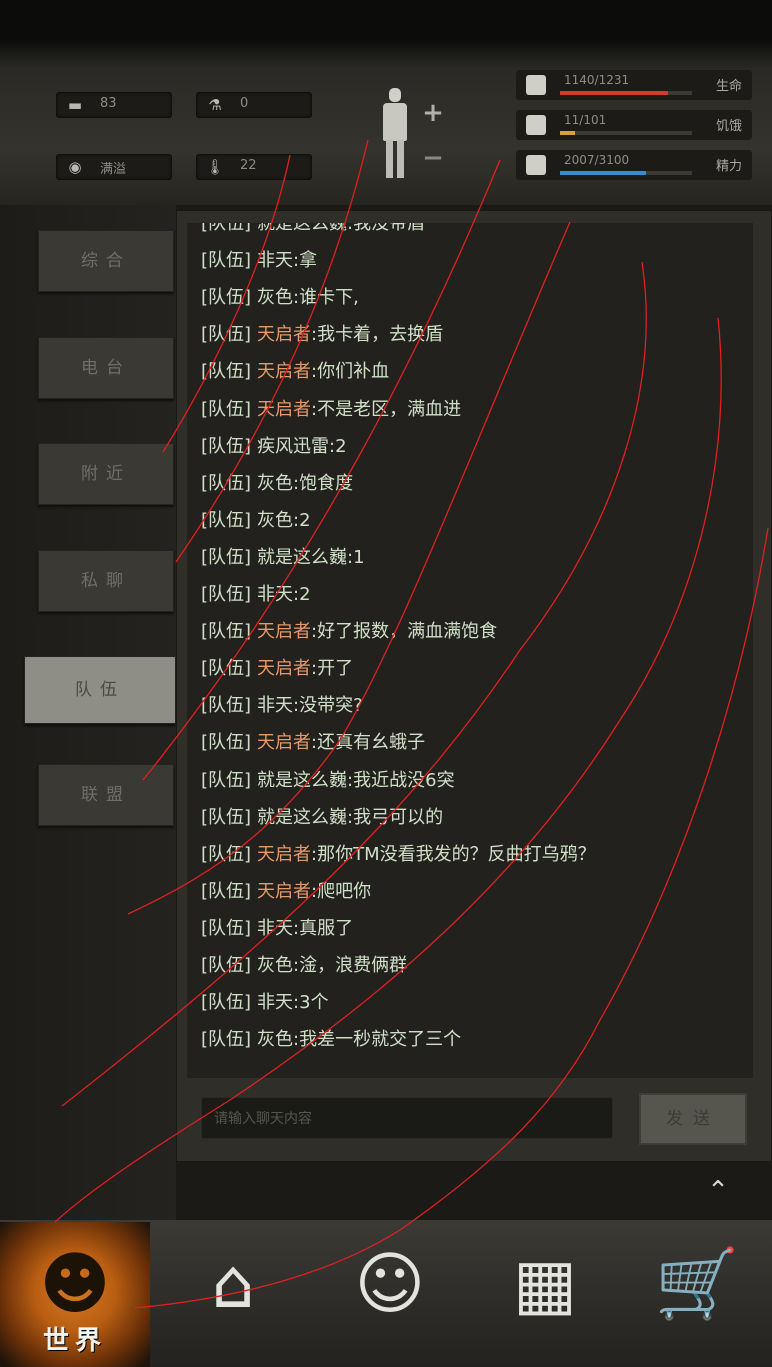 The height and width of the screenshot is (1367, 772). I want to click on food-icon: ▬, so click(75, 105).